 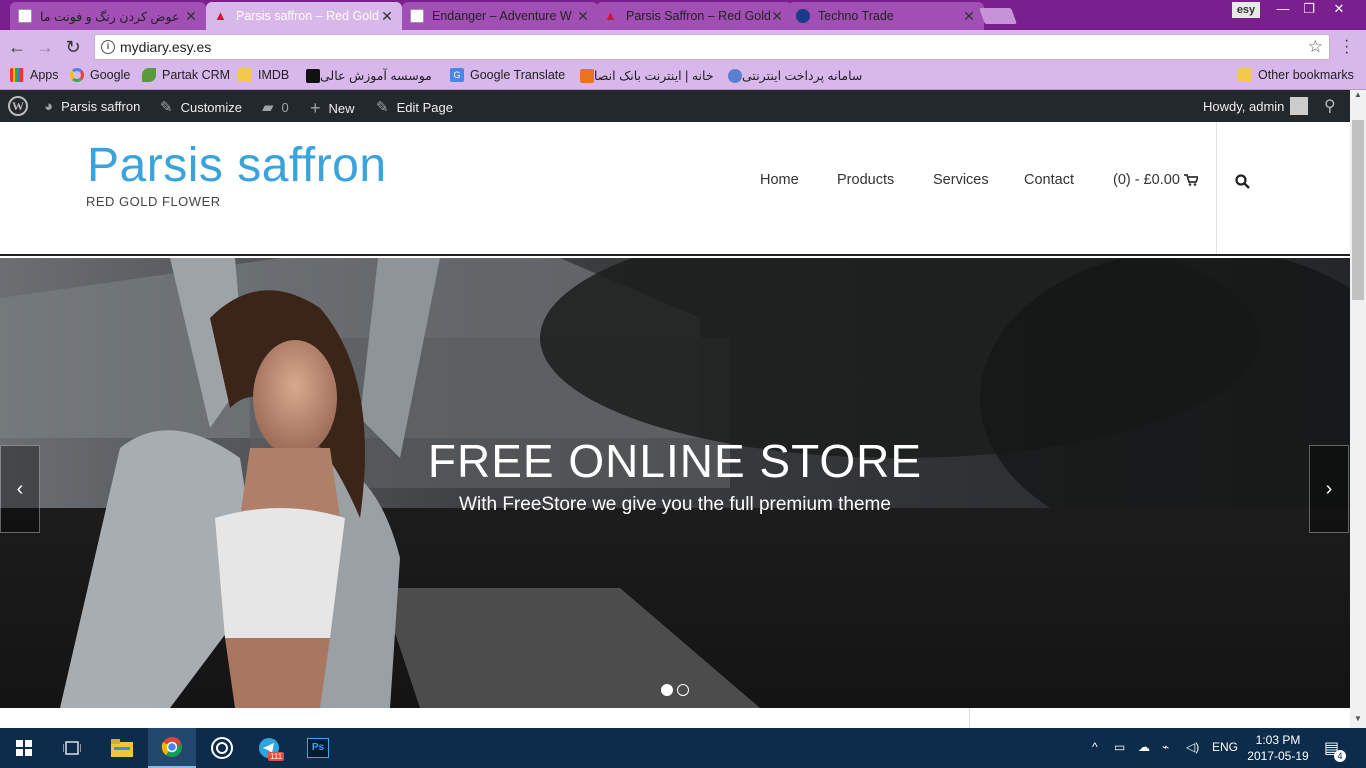 What do you see at coordinates (201, 107) in the screenshot?
I see `admin-customize-link: ✎ Customize` at bounding box center [201, 107].